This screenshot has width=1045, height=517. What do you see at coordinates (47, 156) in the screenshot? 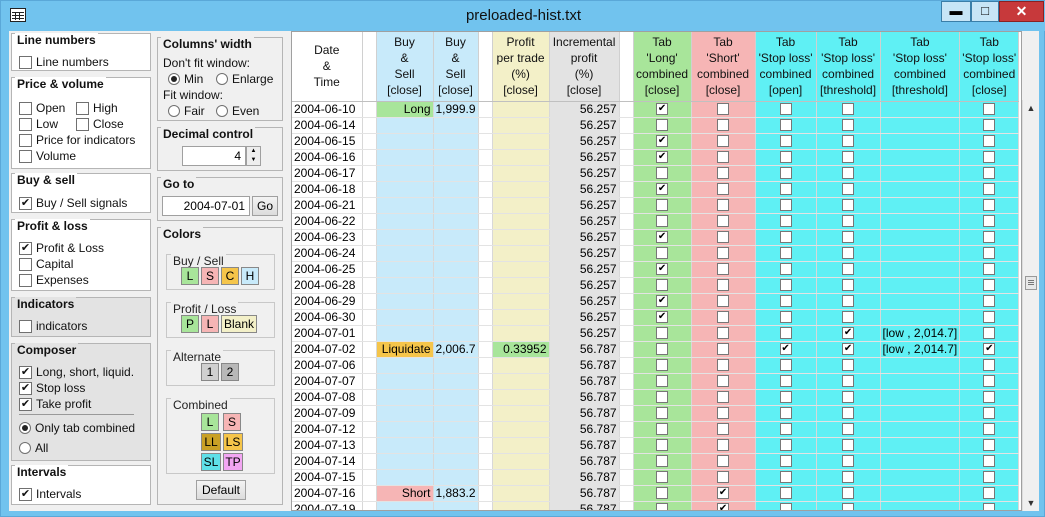
I see `volume-checkbox: Volume` at bounding box center [47, 156].